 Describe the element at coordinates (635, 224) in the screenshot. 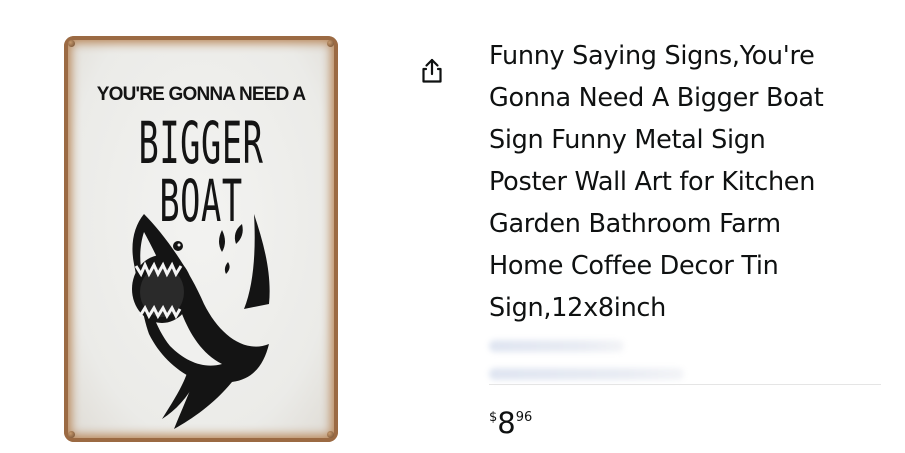

I see `title-line: Garden Bathroom Farm` at that location.